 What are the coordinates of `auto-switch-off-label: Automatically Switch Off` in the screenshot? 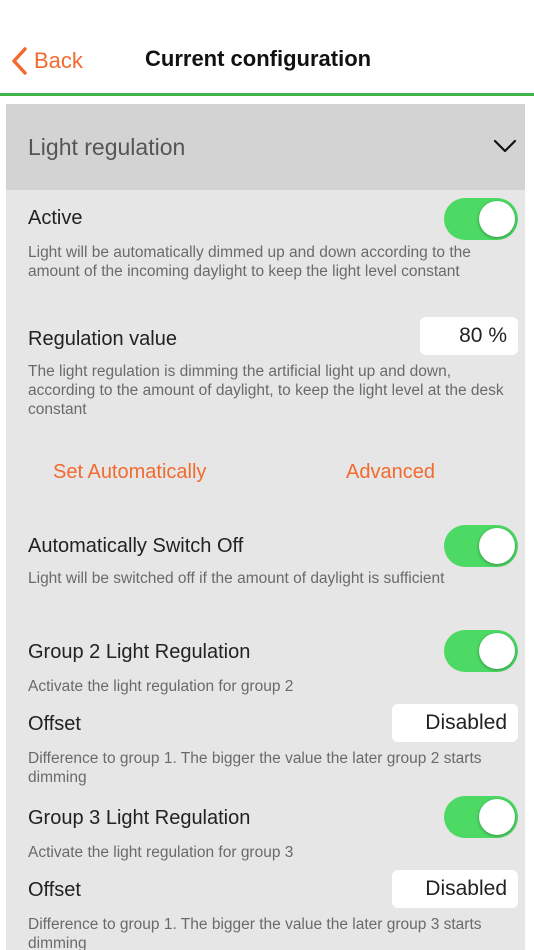 It's located at (136, 546).